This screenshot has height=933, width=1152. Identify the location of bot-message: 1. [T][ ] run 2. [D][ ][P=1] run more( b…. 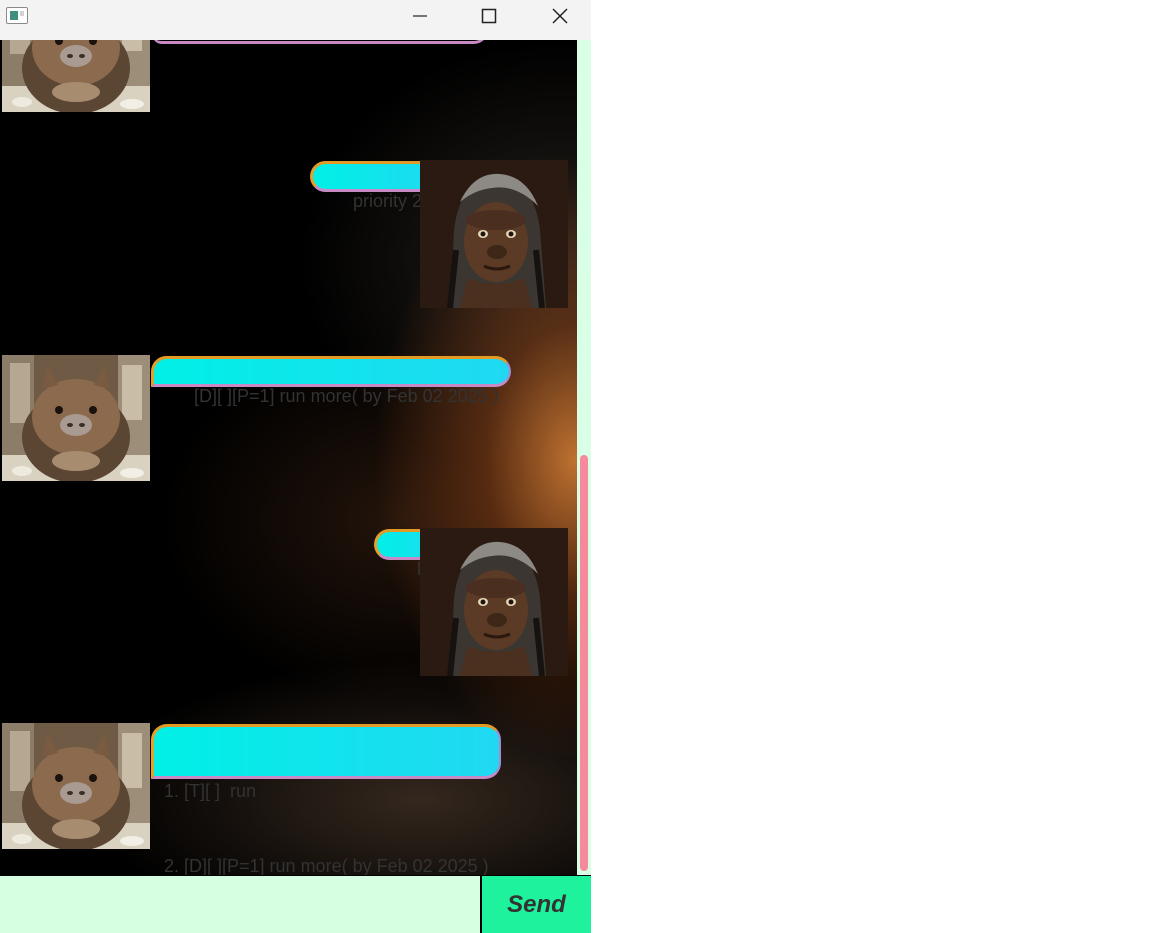
(326, 799).